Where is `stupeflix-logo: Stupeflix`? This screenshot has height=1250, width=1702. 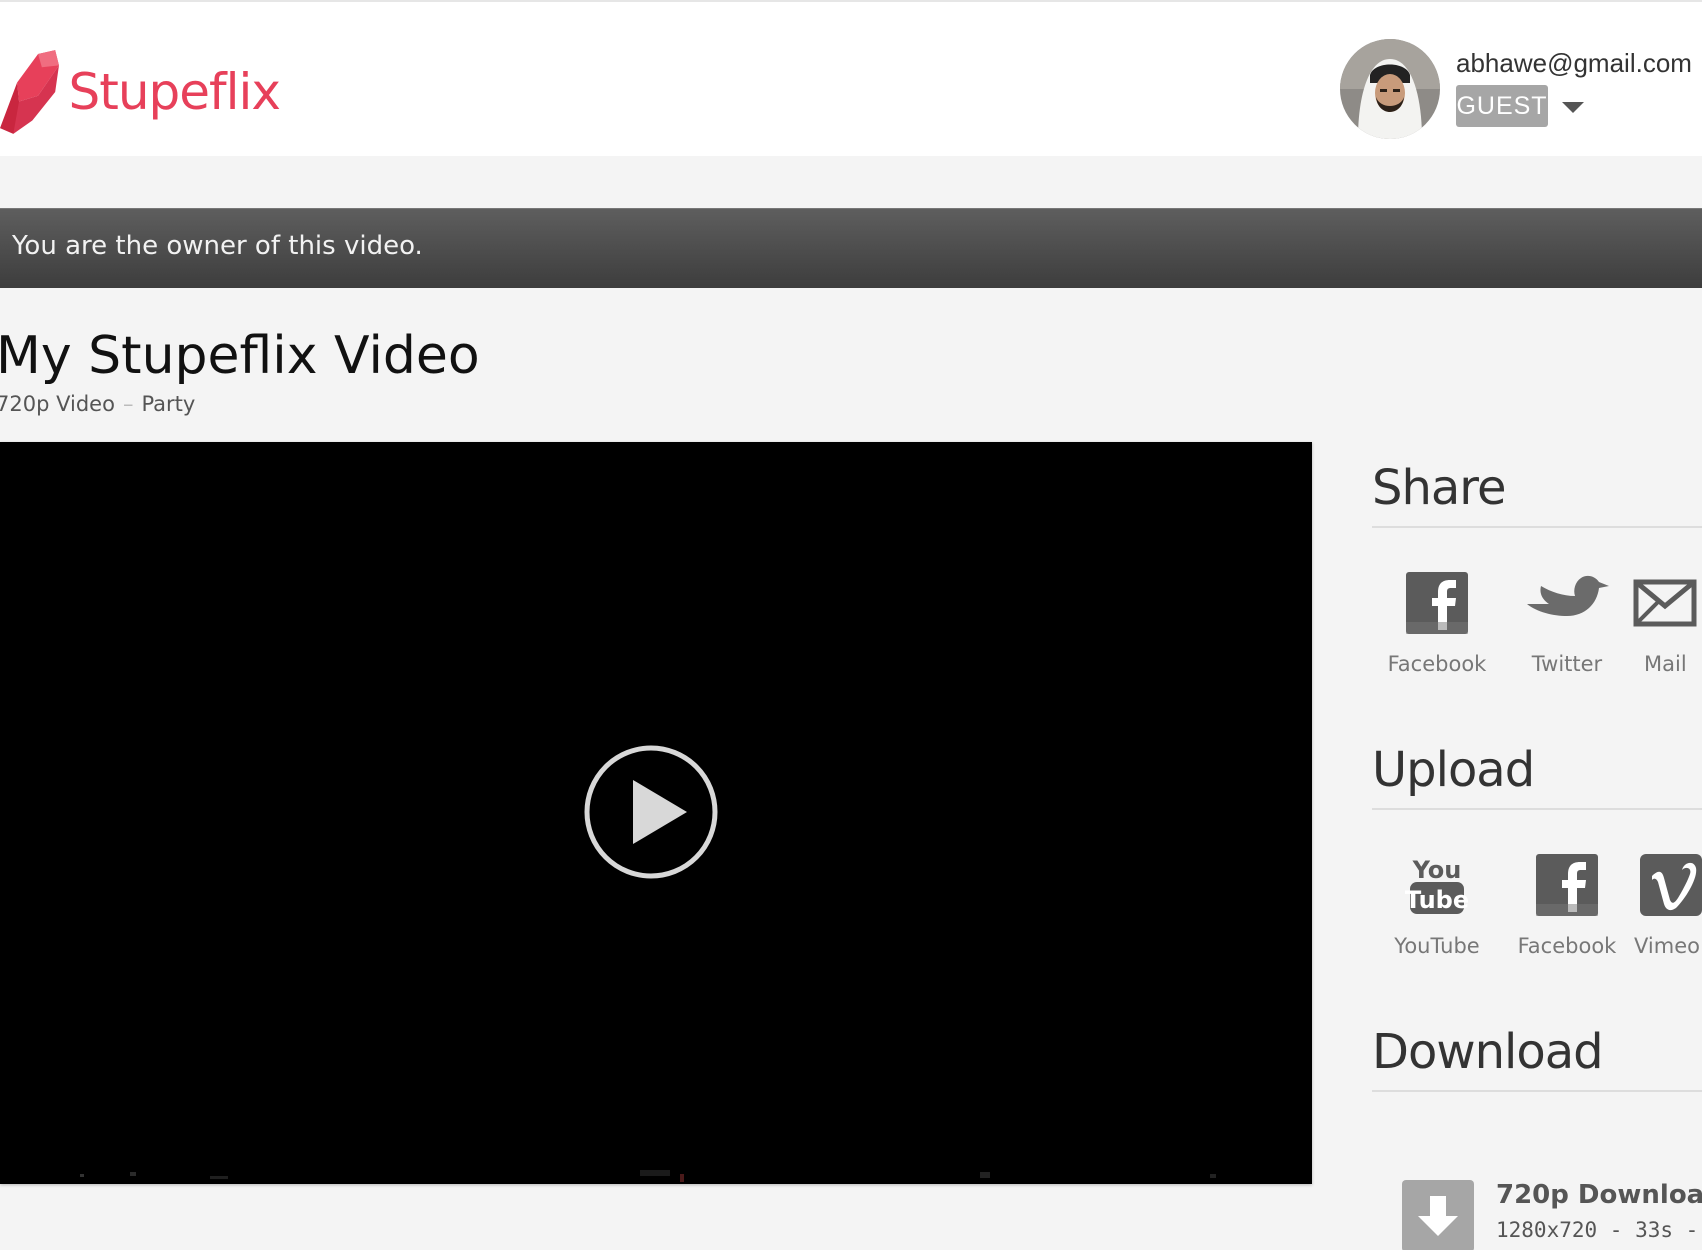 stupeflix-logo: Stupeflix is located at coordinates (140, 92).